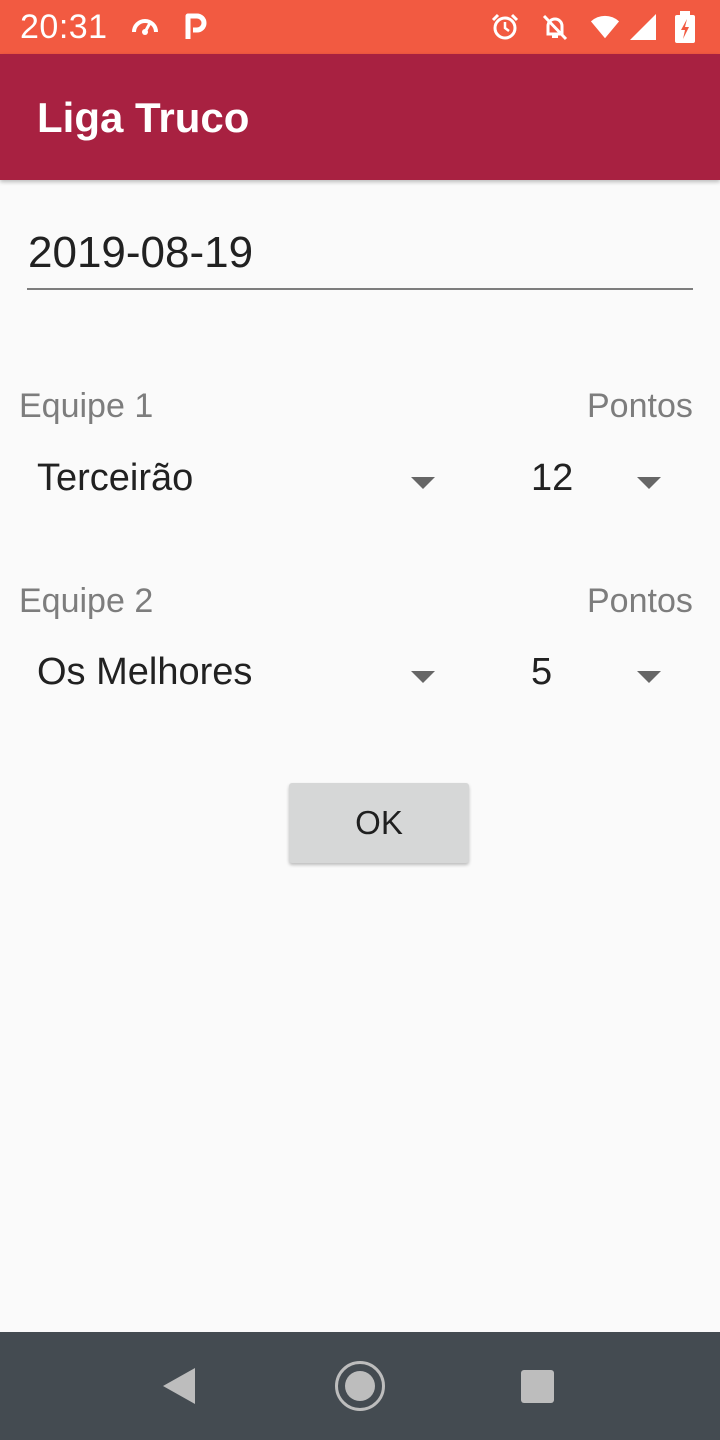  What do you see at coordinates (590, 676) in the screenshot?
I see `team2-points-spinner: 5` at bounding box center [590, 676].